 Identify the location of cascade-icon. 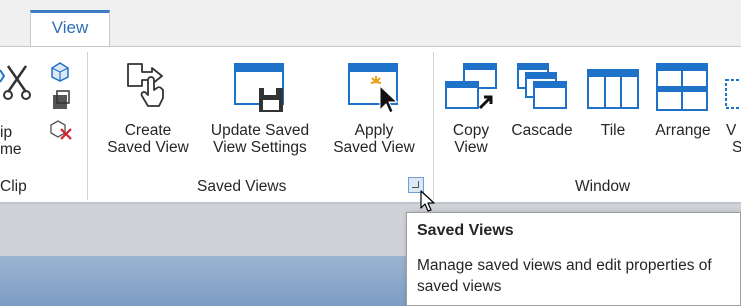
(543, 89).